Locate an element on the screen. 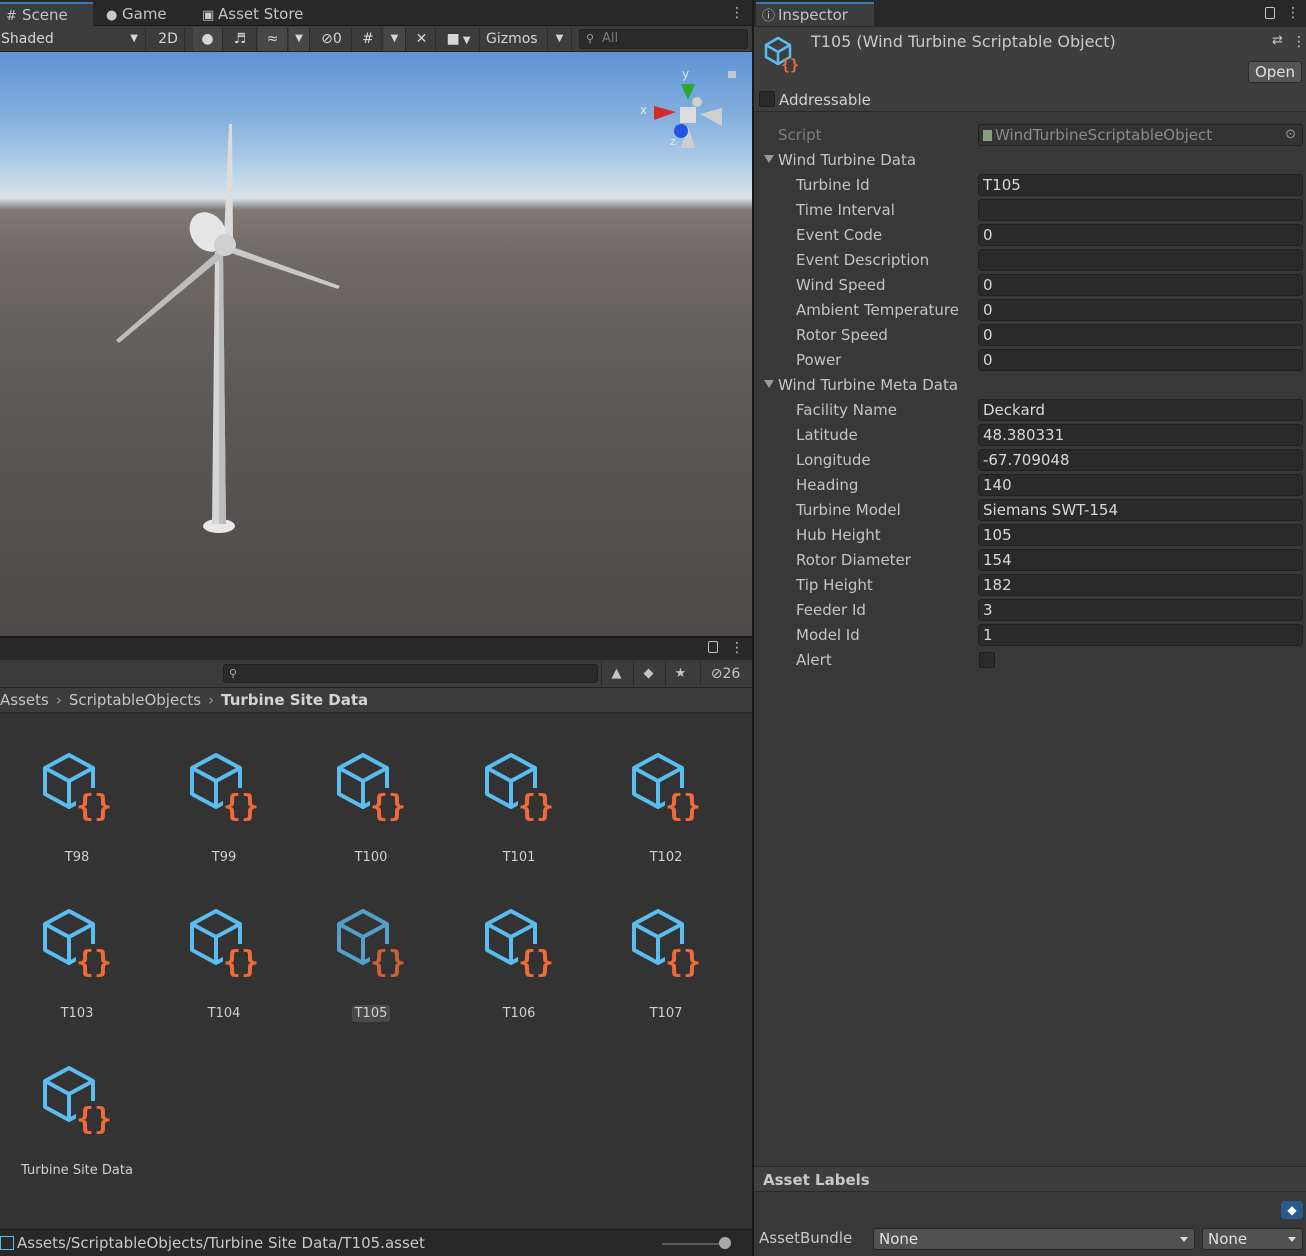 The image size is (1306, 1256). grid-dropdown: ▼ is located at coordinates (395, 39).